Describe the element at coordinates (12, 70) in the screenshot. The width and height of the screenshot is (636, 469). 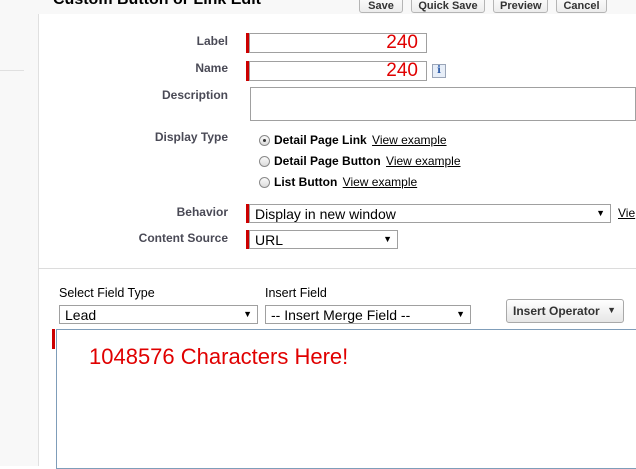
I see `gutter-divider` at that location.